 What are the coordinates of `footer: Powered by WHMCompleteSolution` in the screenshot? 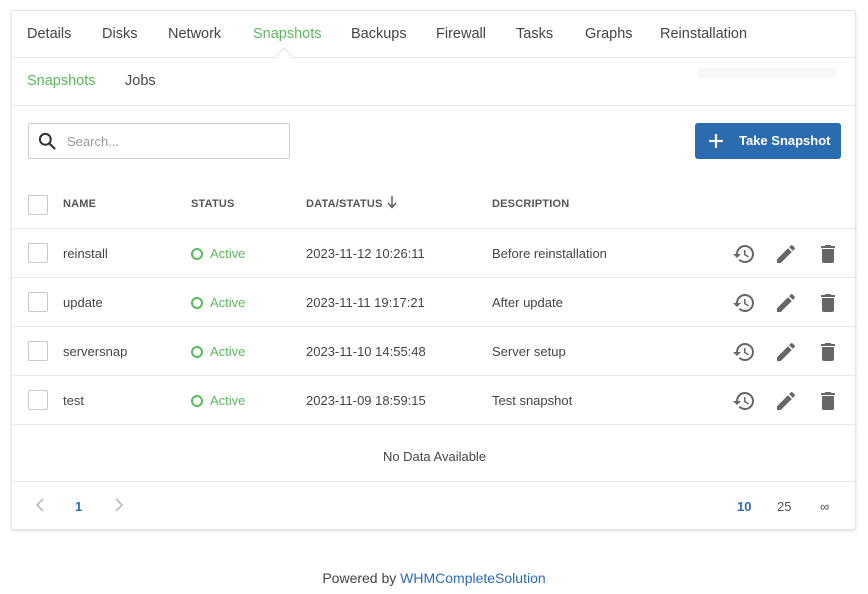 It's located at (434, 578).